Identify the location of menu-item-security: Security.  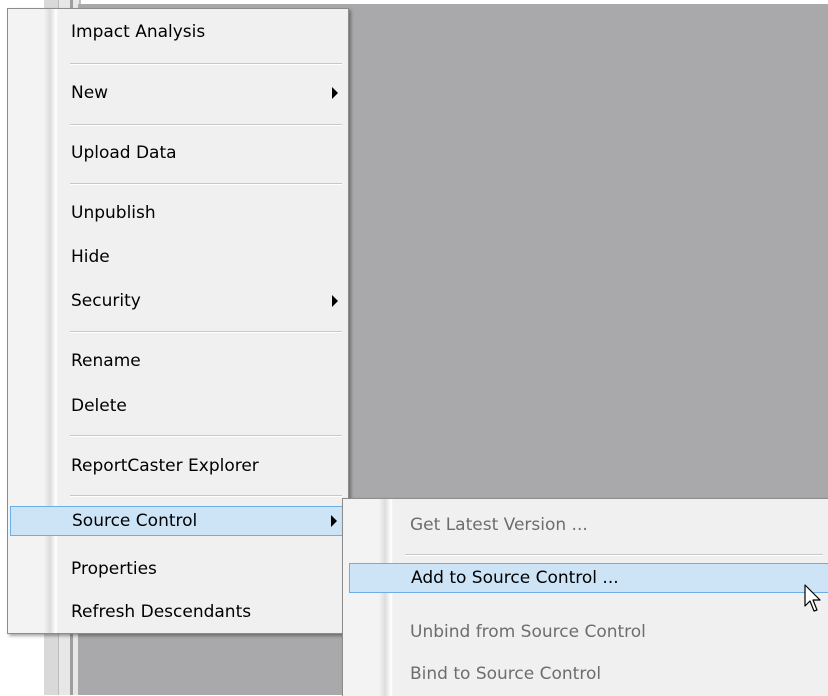
(178, 301).